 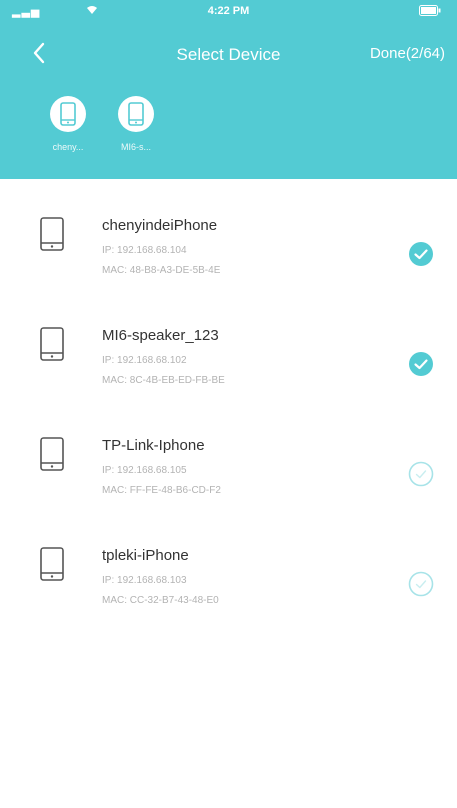 What do you see at coordinates (161, 490) in the screenshot?
I see `device-mac: MAC: FF-FE-48-B6-CD-F2` at bounding box center [161, 490].